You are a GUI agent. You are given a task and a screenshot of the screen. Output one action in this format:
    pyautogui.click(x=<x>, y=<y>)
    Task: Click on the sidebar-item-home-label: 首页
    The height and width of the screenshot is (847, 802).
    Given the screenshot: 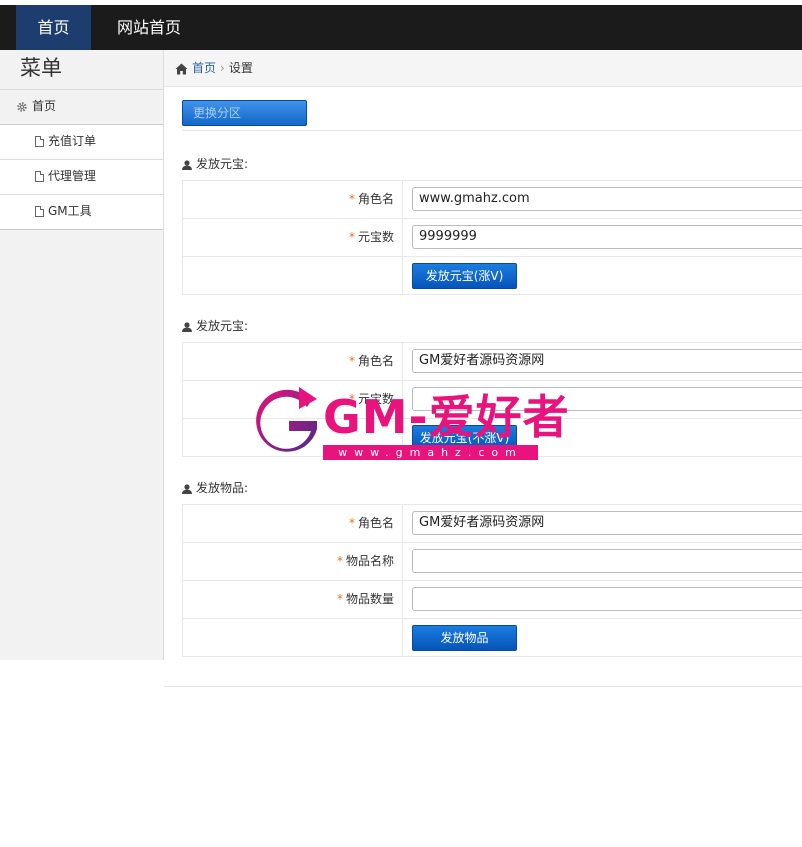 What is the action you would take?
    pyautogui.click(x=44, y=106)
    